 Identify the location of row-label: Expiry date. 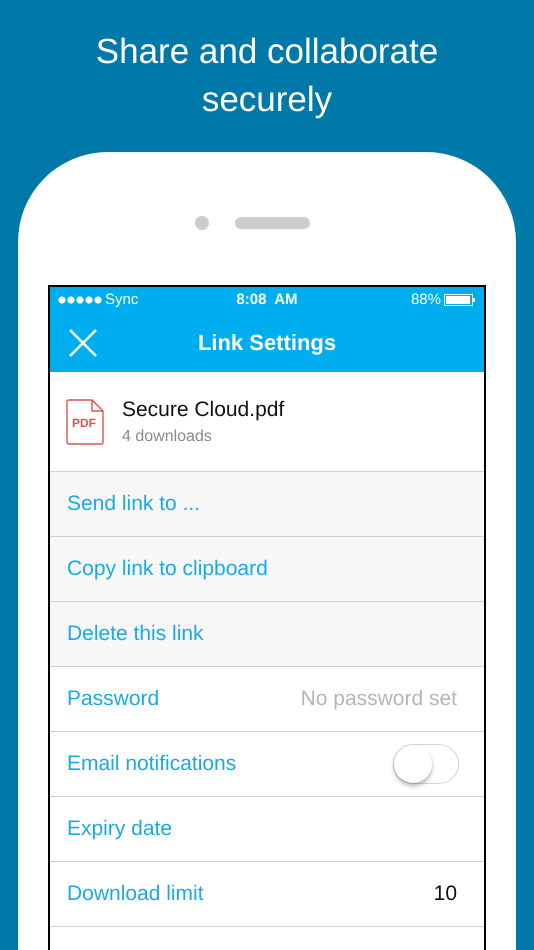
(119, 829).